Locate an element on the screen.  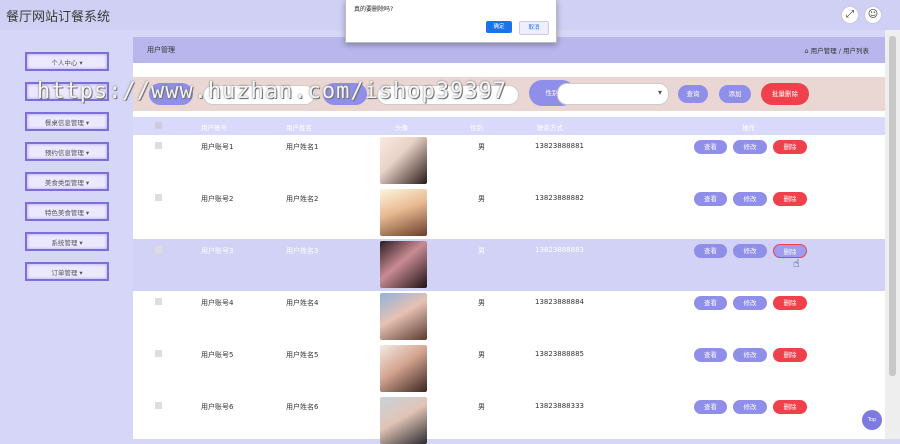
table-row: 用户账号1 用户姓名1 男 13823888881 查看 修改 删除 is located at coordinates (509, 161).